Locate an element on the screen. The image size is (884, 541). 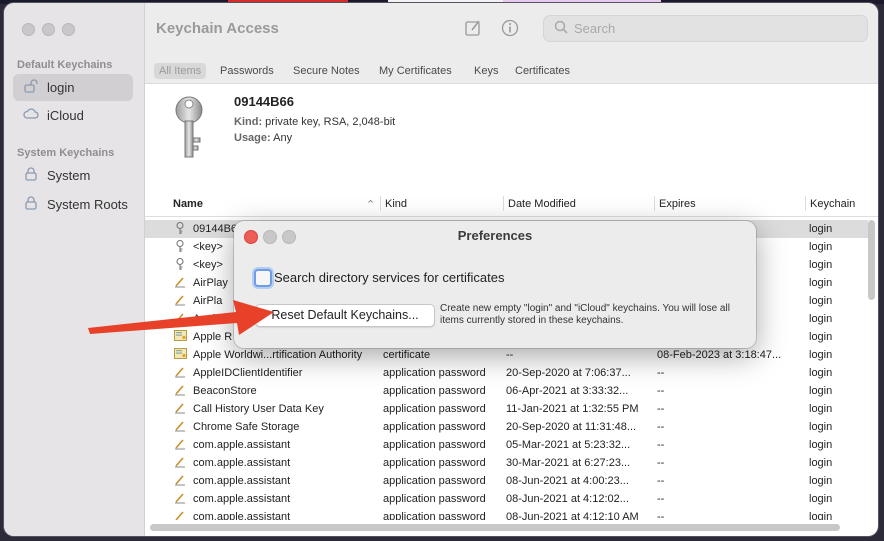
column-expires: Expires is located at coordinates (677, 204).